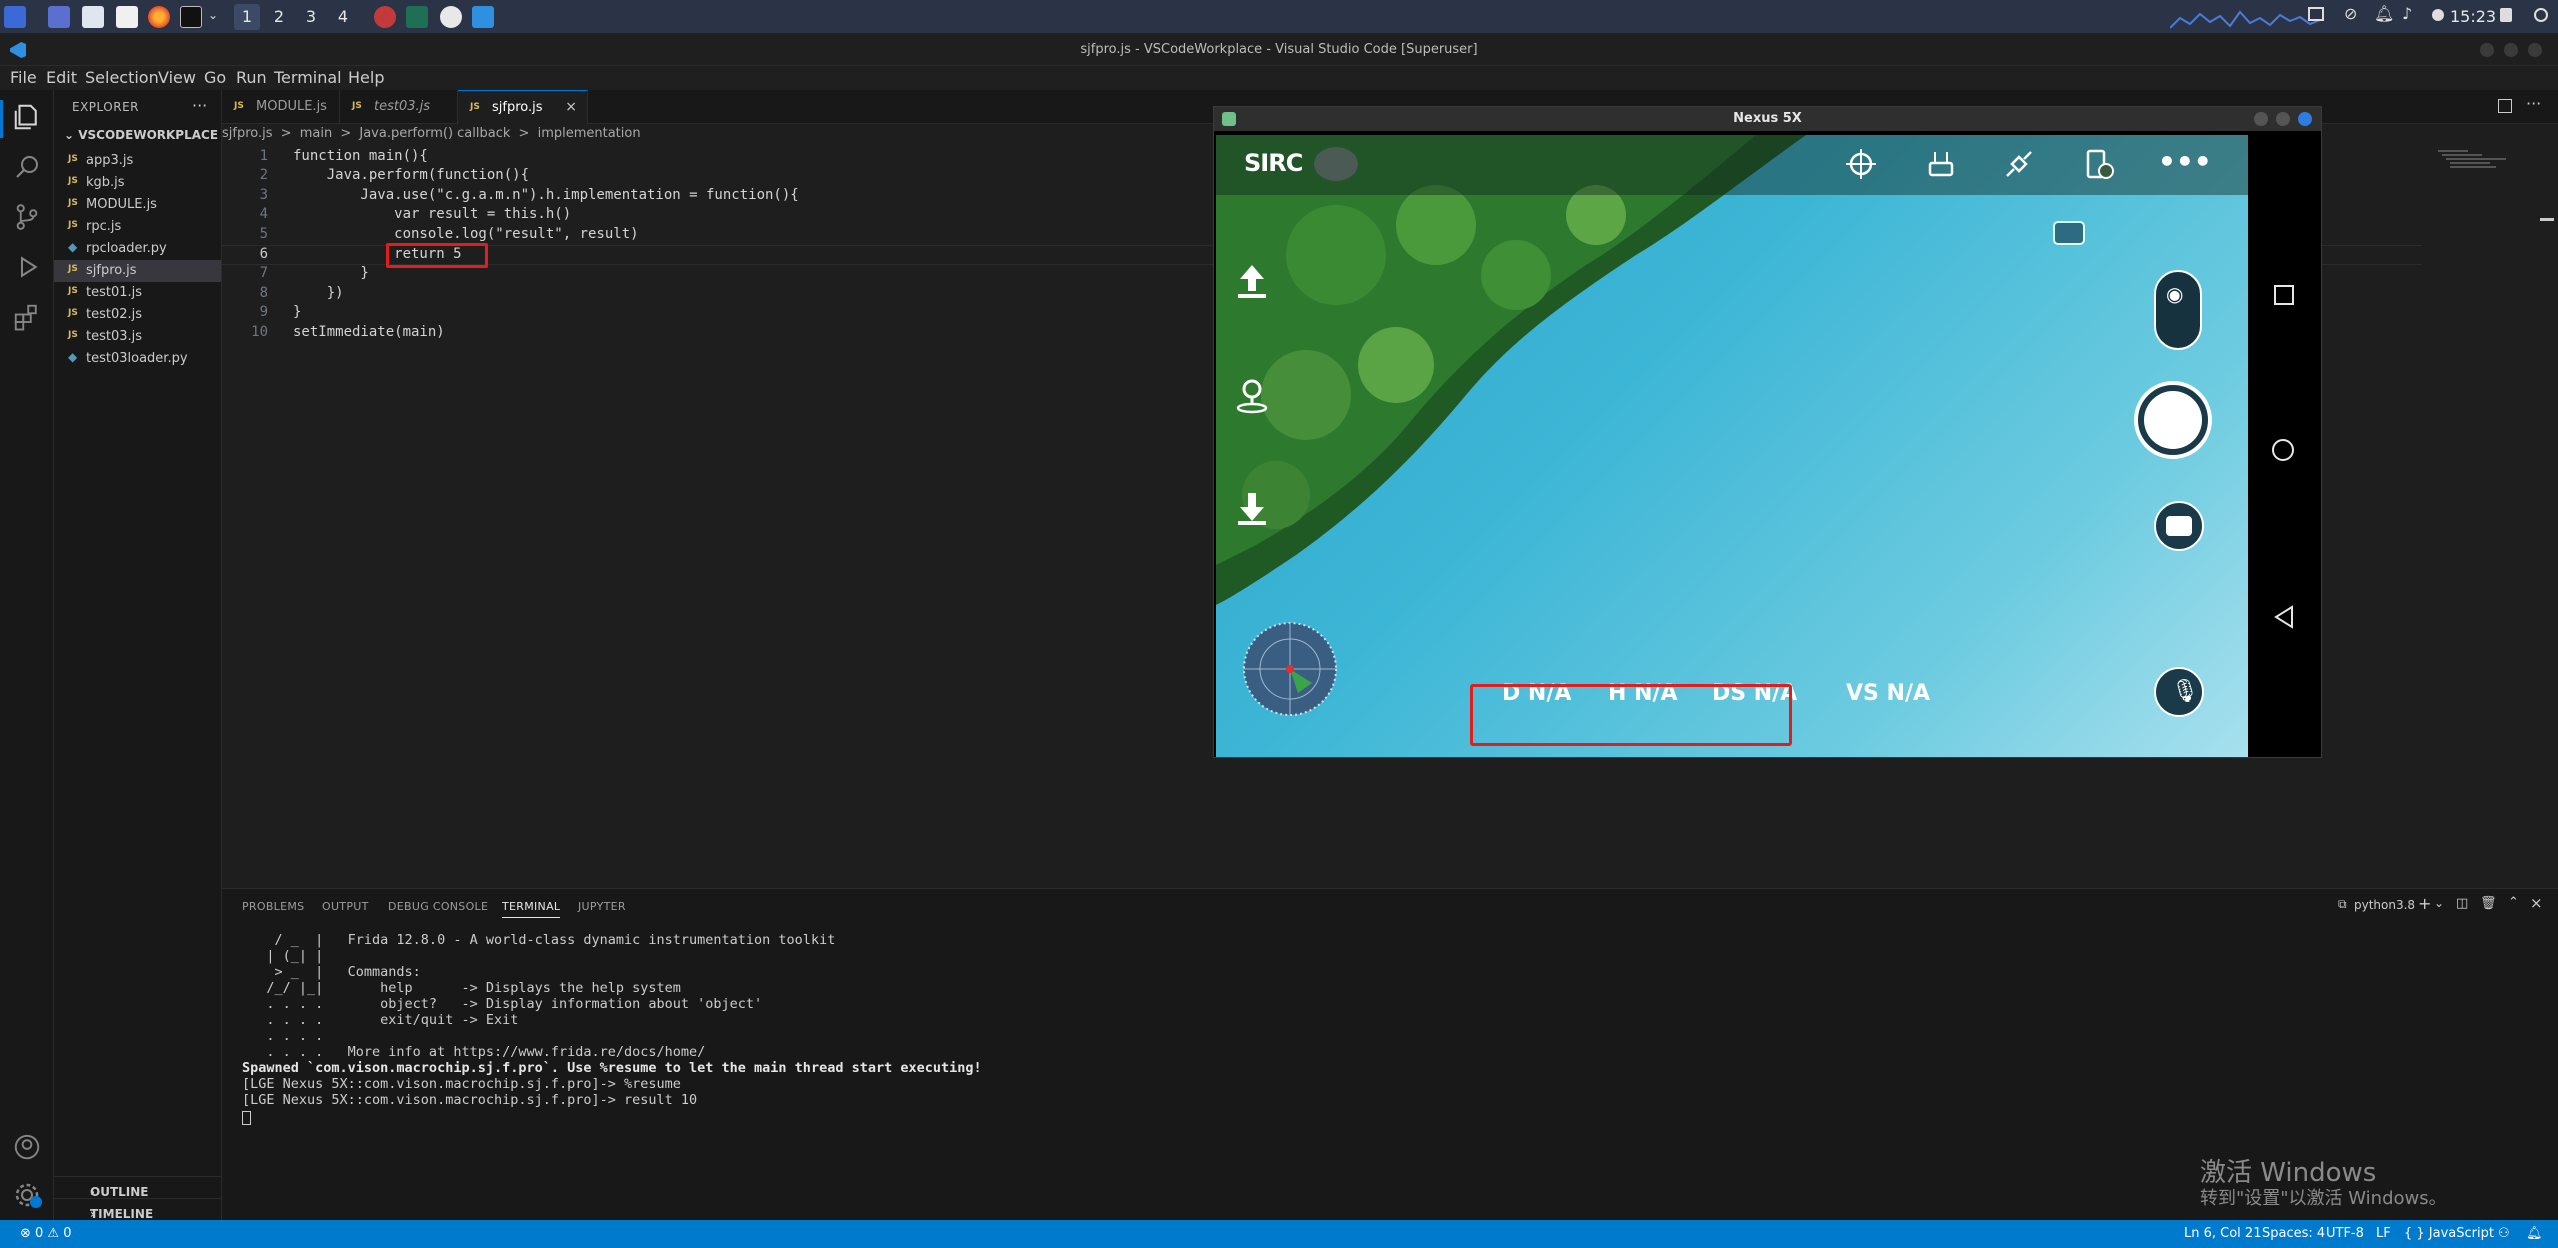 This screenshot has width=2558, height=1248. What do you see at coordinates (137, 1209) in the screenshot?
I see `timeline-section: › TIMELINE` at bounding box center [137, 1209].